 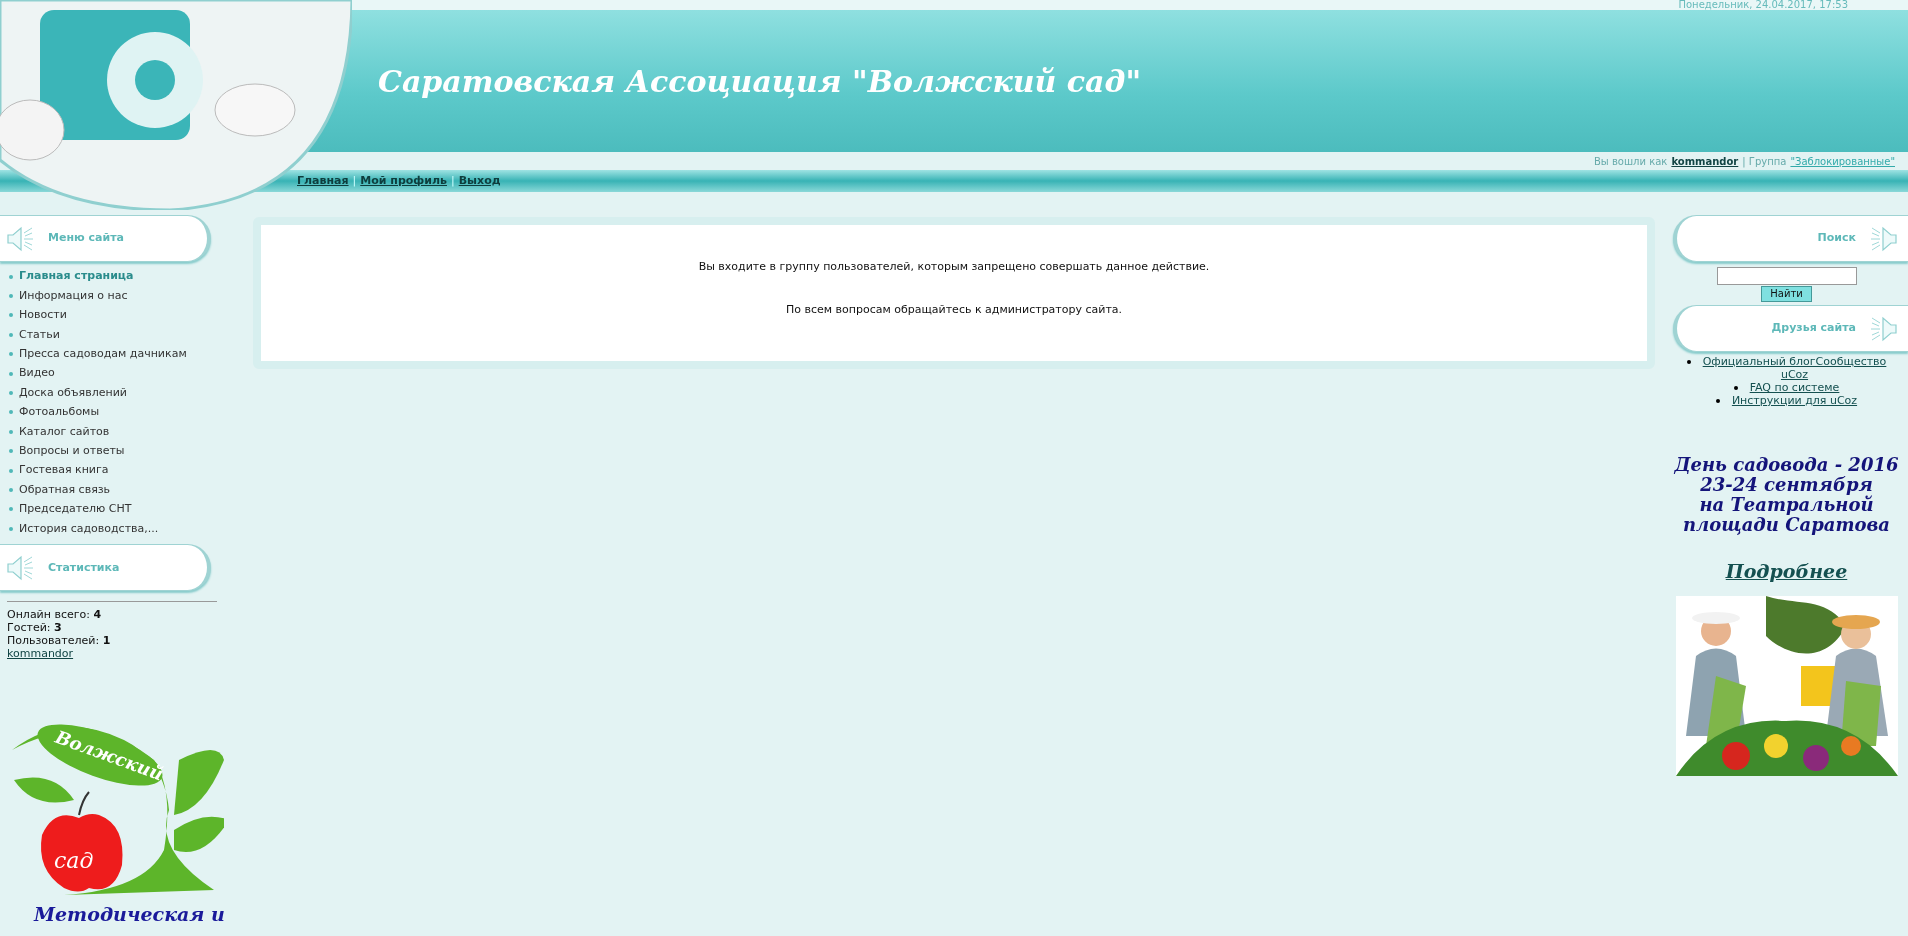 What do you see at coordinates (1786, 485) in the screenshot?
I see `promo-text: 23-24 сентября` at bounding box center [1786, 485].